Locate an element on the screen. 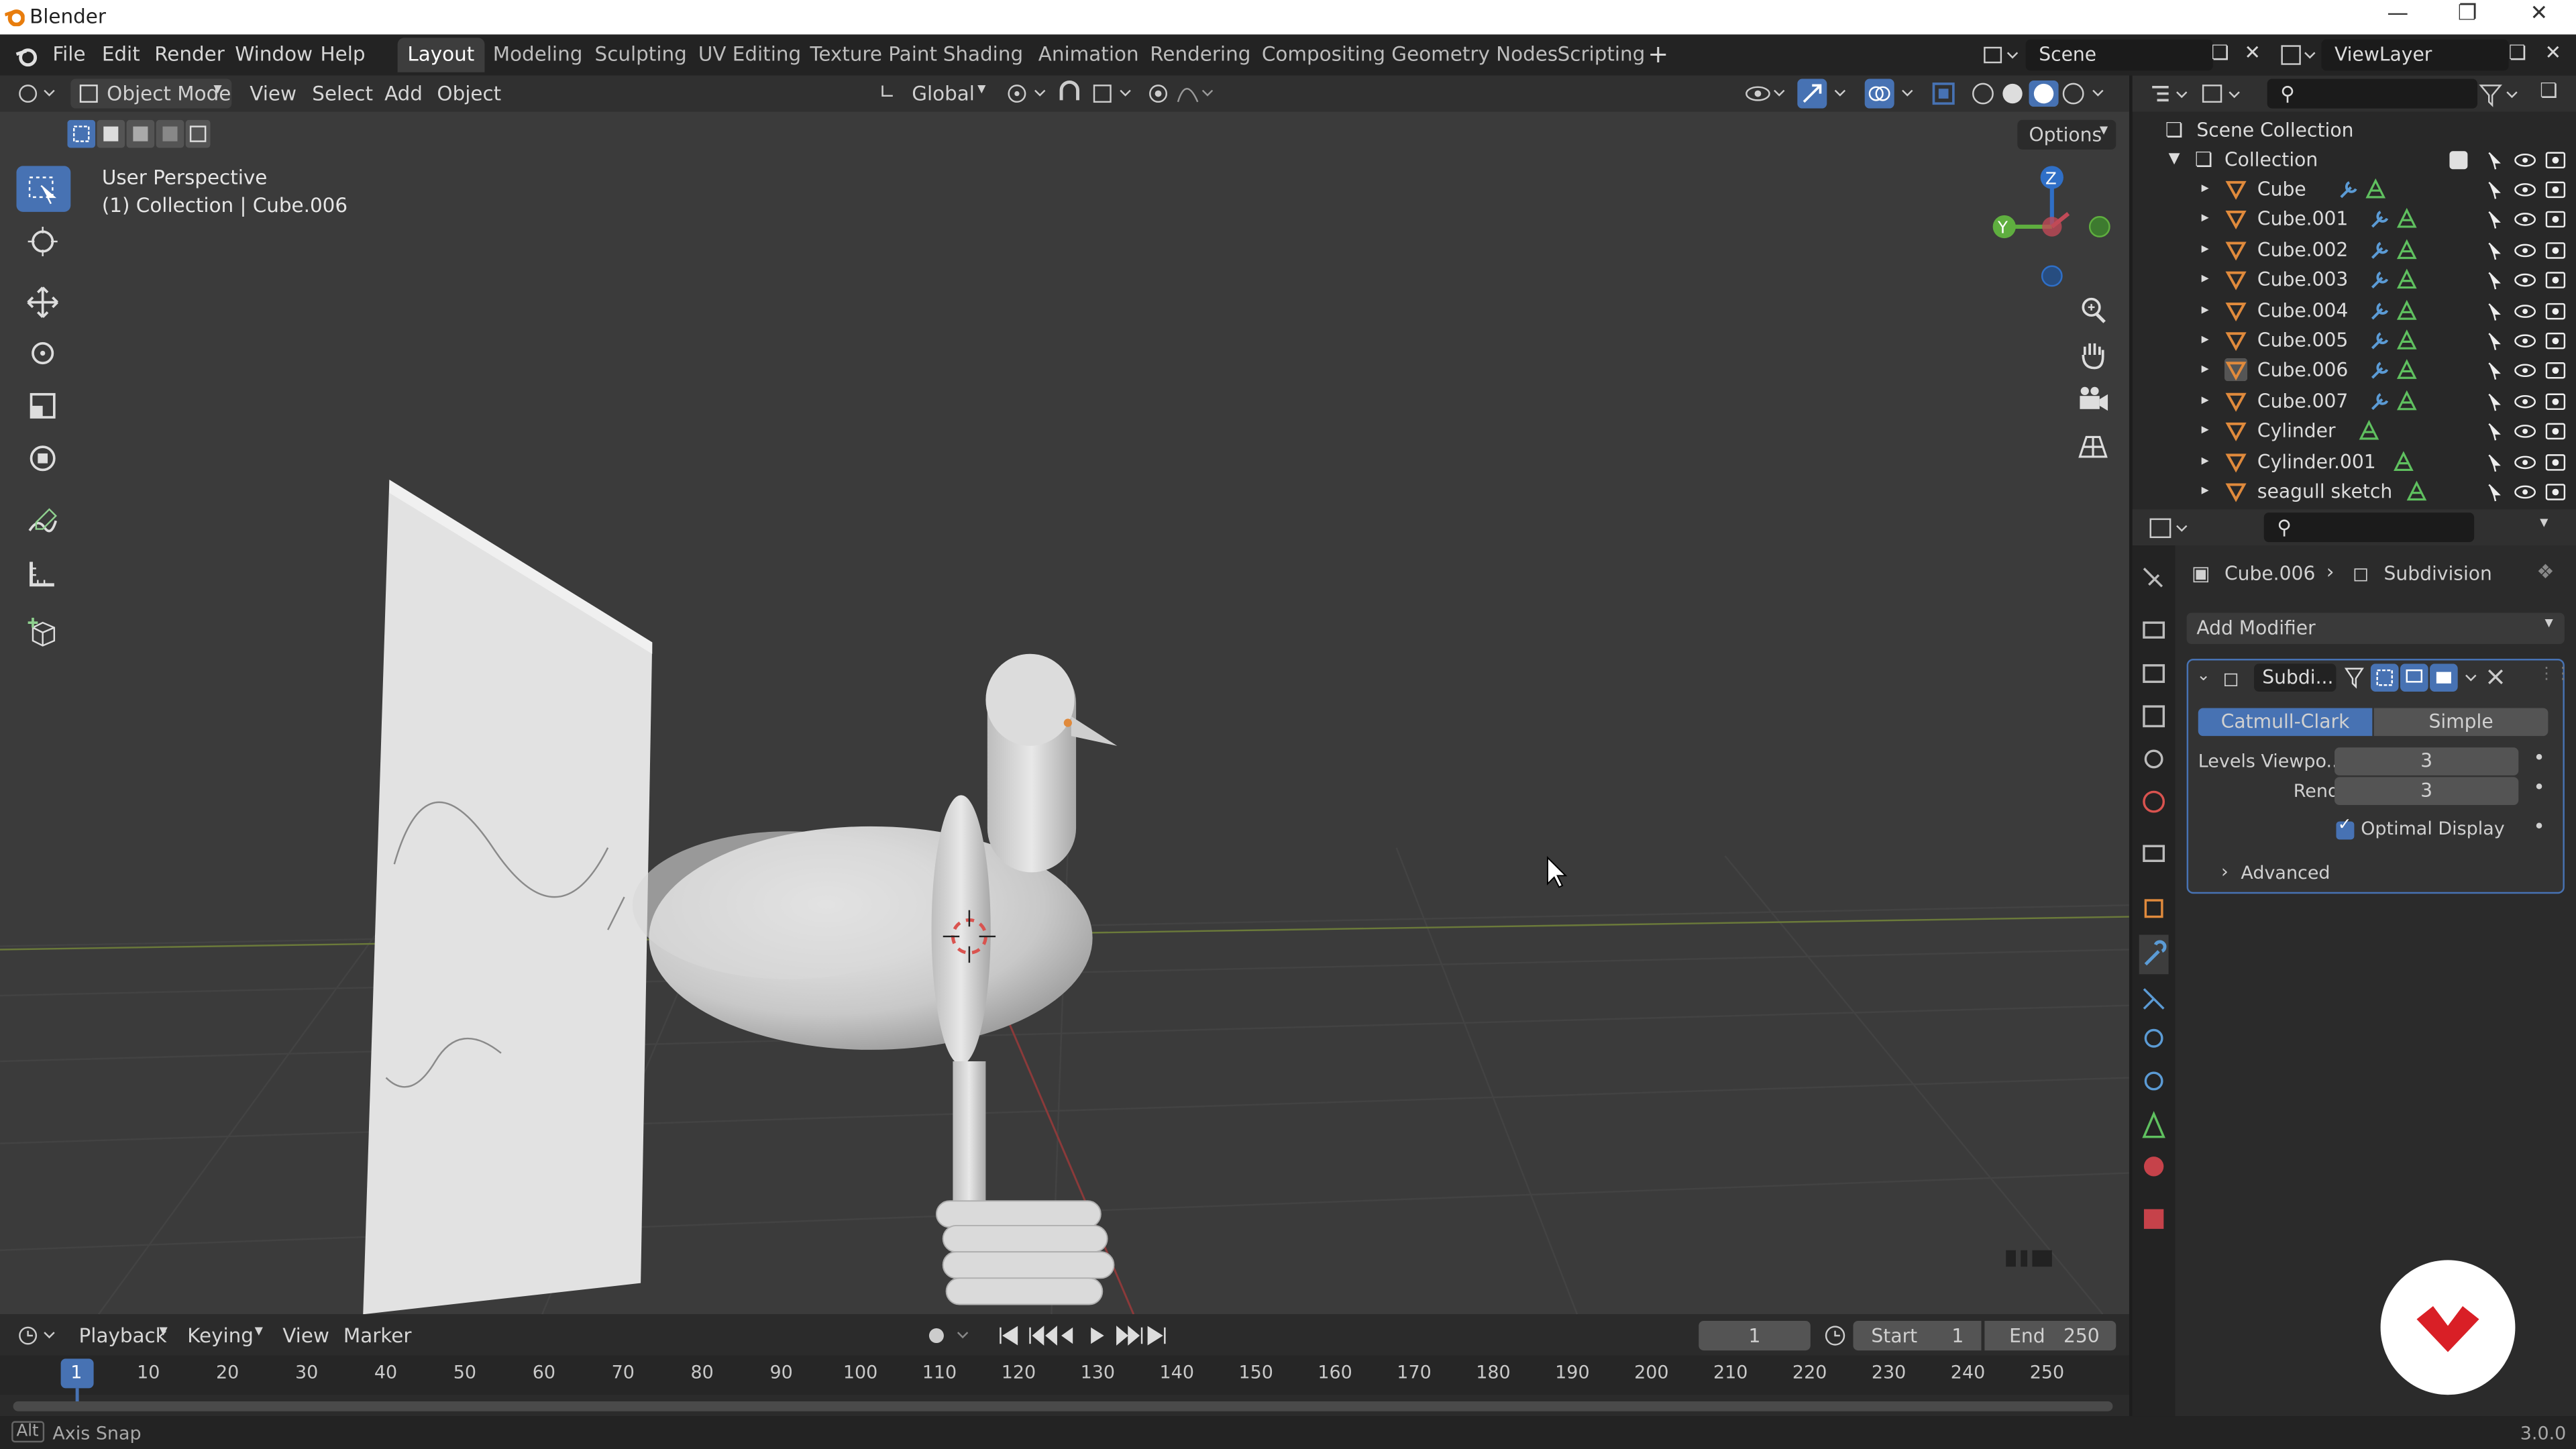  menu-edit: Edit is located at coordinates (121, 54).